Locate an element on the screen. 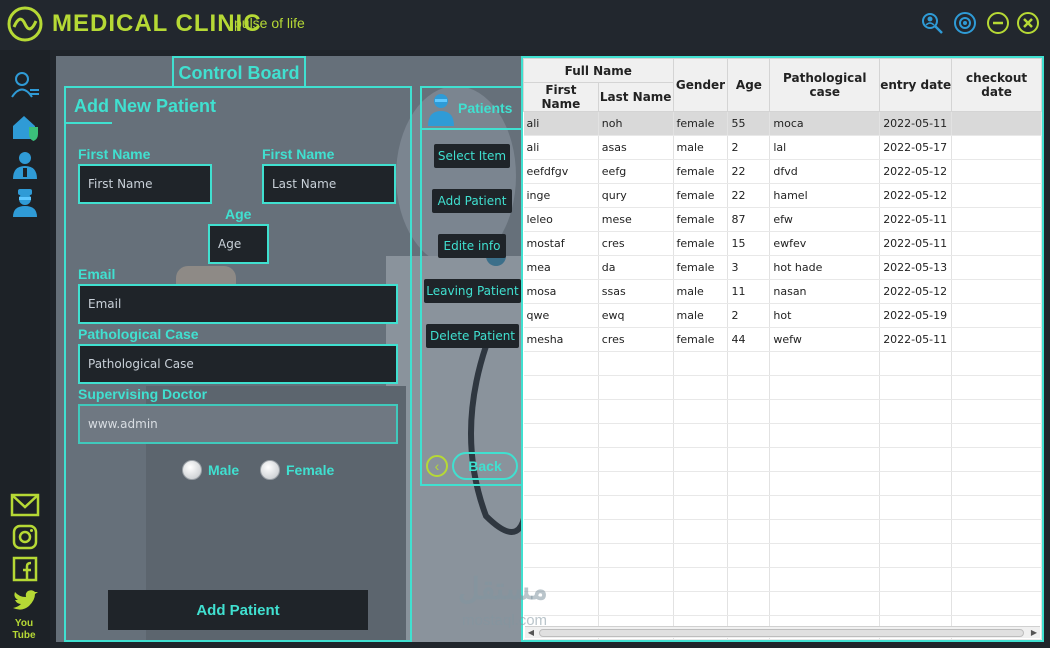 This screenshot has width=1050, height=648. column-header-age: Age is located at coordinates (749, 85).